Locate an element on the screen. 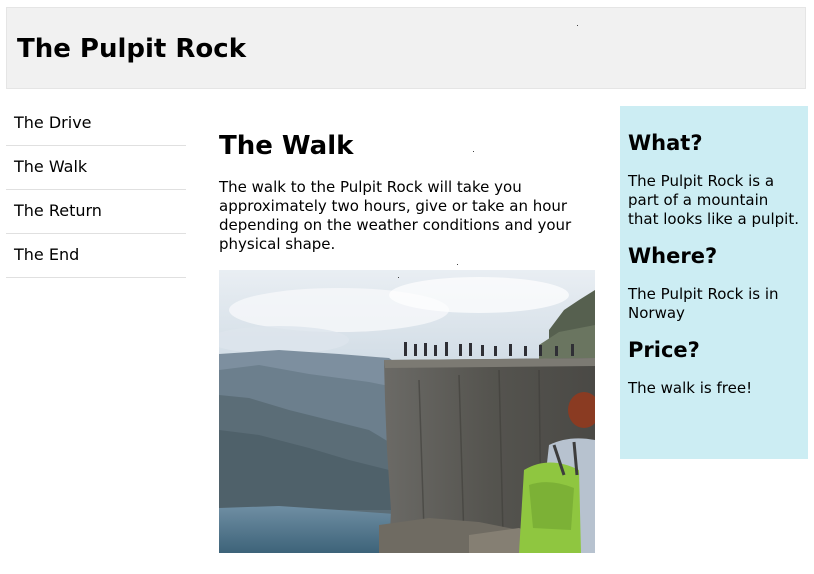  side-menu: The Drive The Walk The Return The End is located at coordinates (96, 190).